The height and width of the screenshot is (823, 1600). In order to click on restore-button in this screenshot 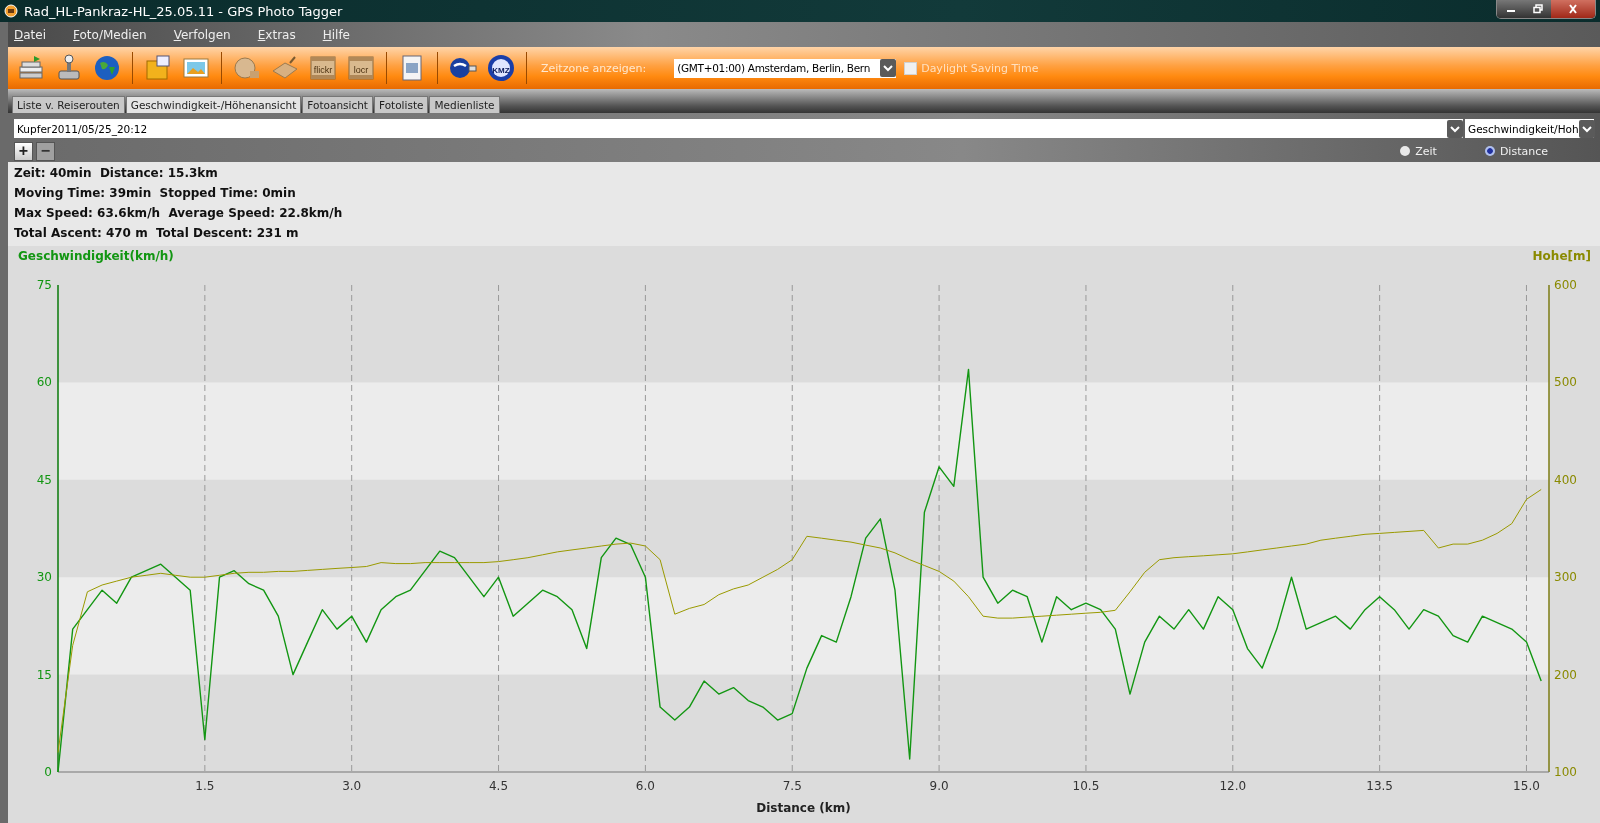, I will do `click(1537, 9)`.